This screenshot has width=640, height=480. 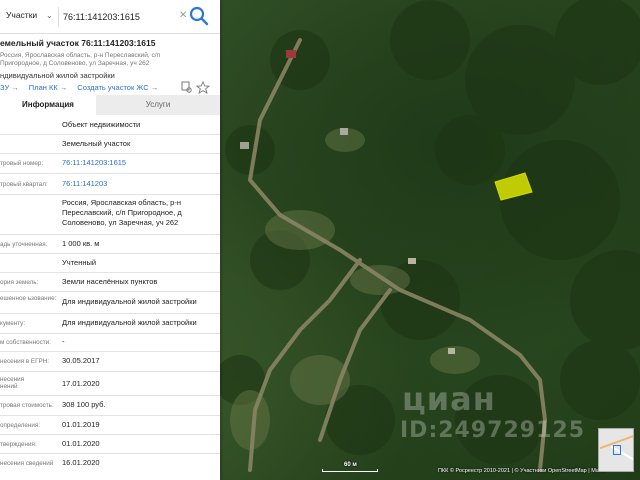 What do you see at coordinates (203, 87) in the screenshot?
I see `star-icon` at bounding box center [203, 87].